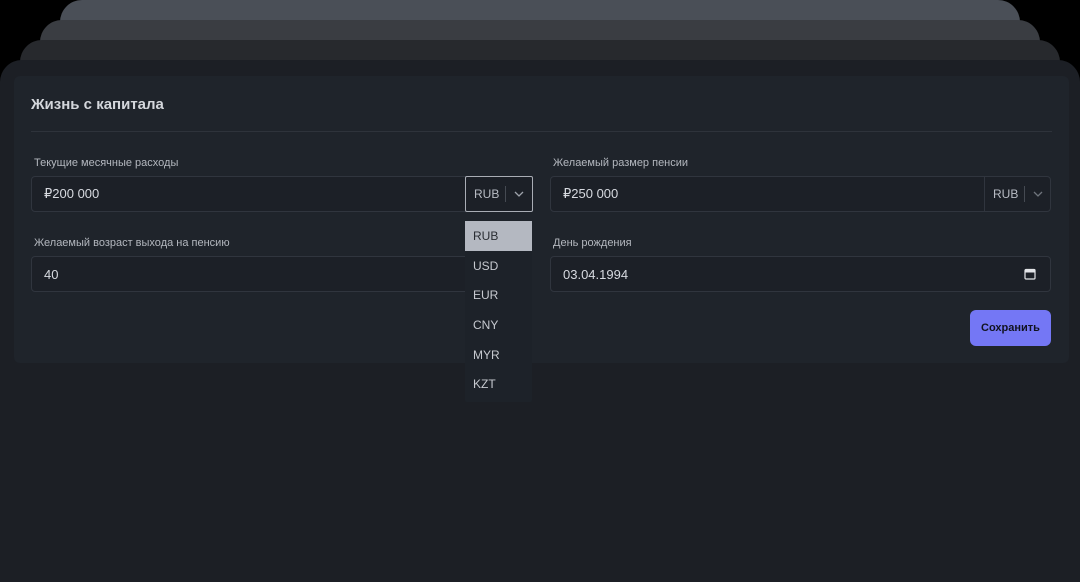 The height and width of the screenshot is (582, 1080). What do you see at coordinates (1030, 274) in the screenshot?
I see `calendar-icon` at bounding box center [1030, 274].